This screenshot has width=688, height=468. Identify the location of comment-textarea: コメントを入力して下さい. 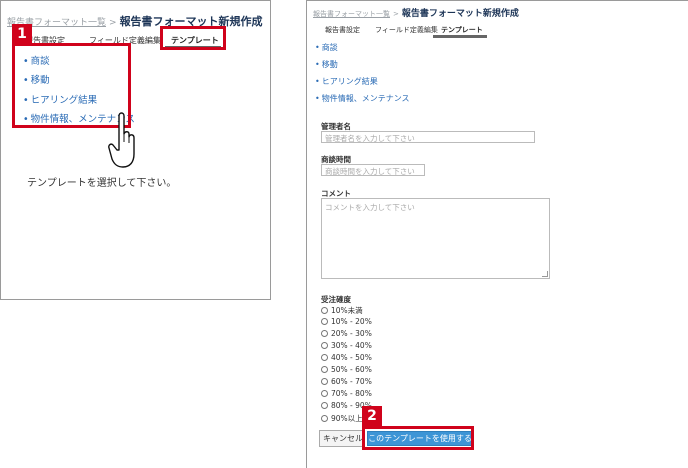
(435, 238).